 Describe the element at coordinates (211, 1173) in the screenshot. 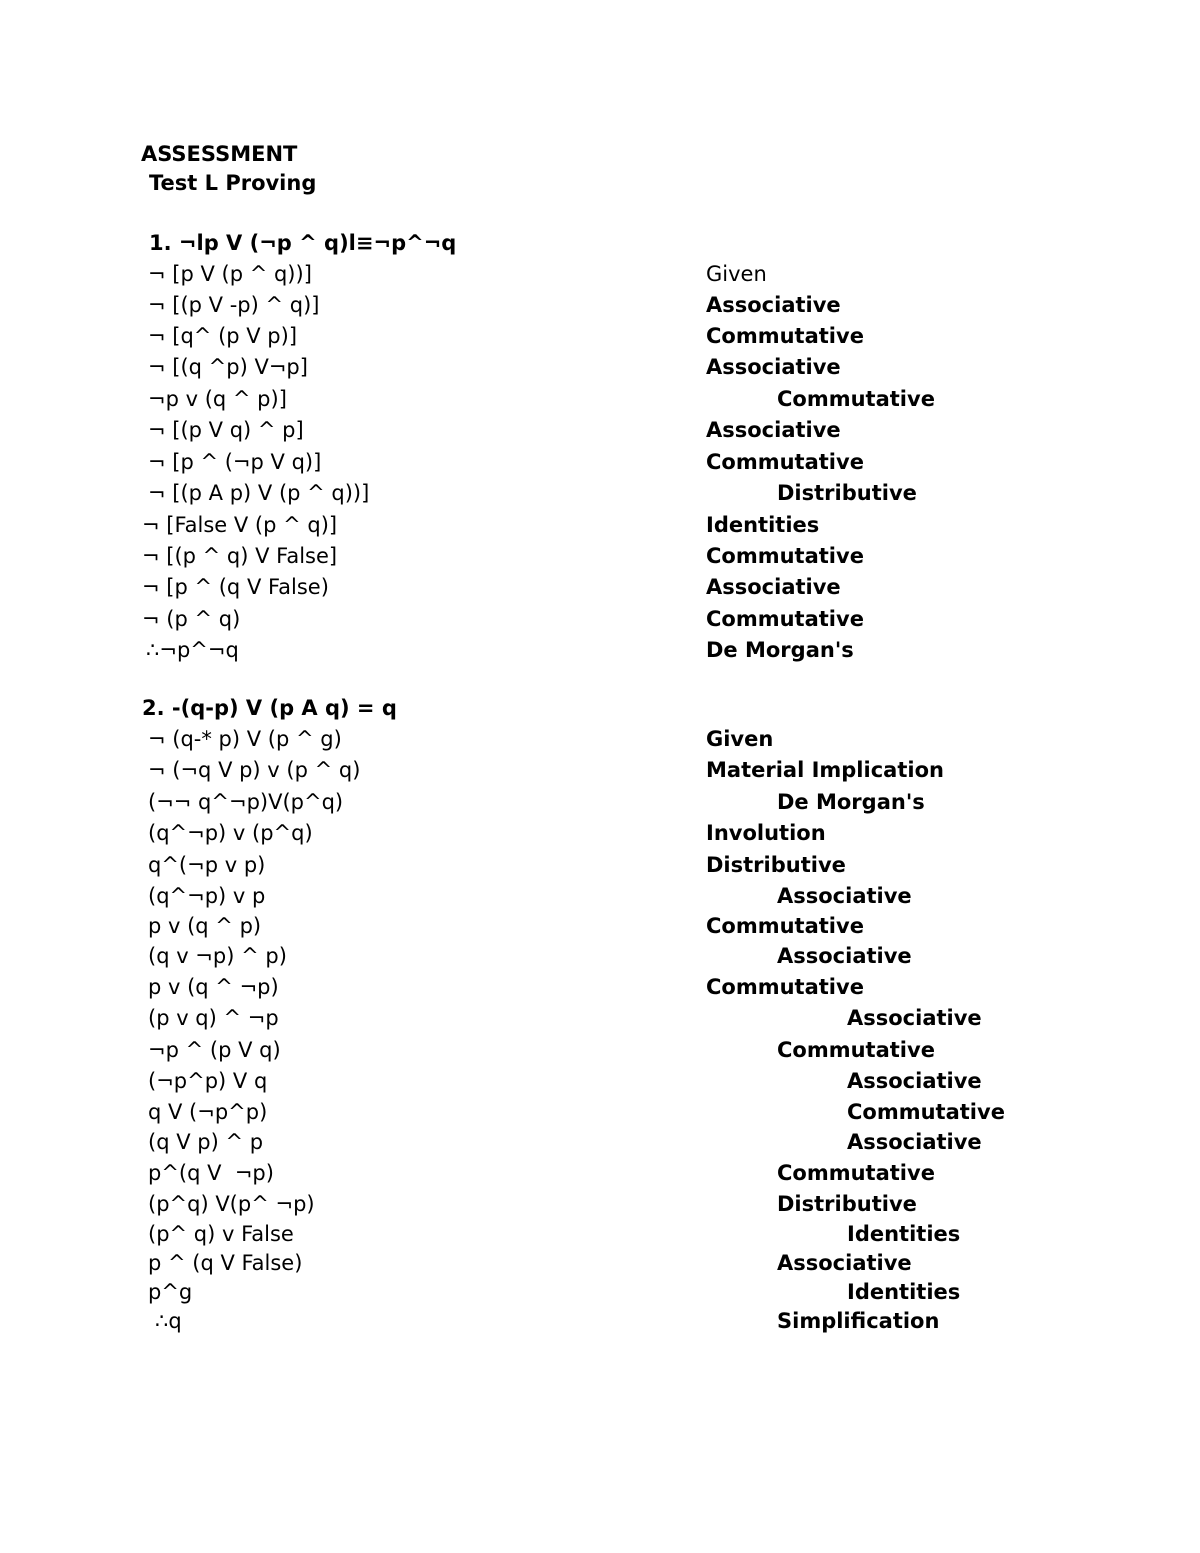

I see `proof-step-expression: p^(q V ¬p)` at that location.